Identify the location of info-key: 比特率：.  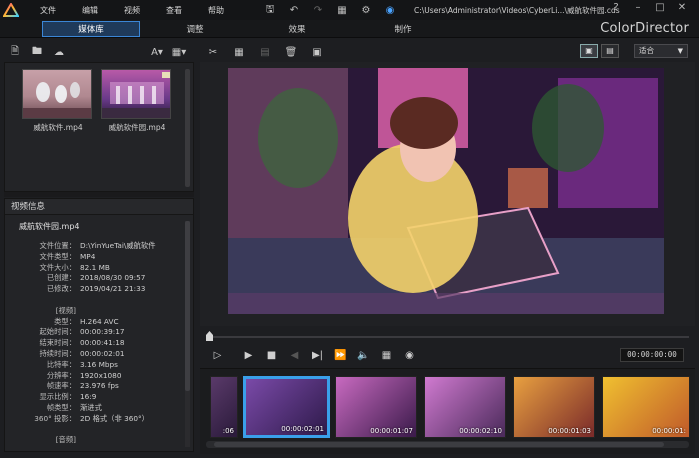
(61, 364).